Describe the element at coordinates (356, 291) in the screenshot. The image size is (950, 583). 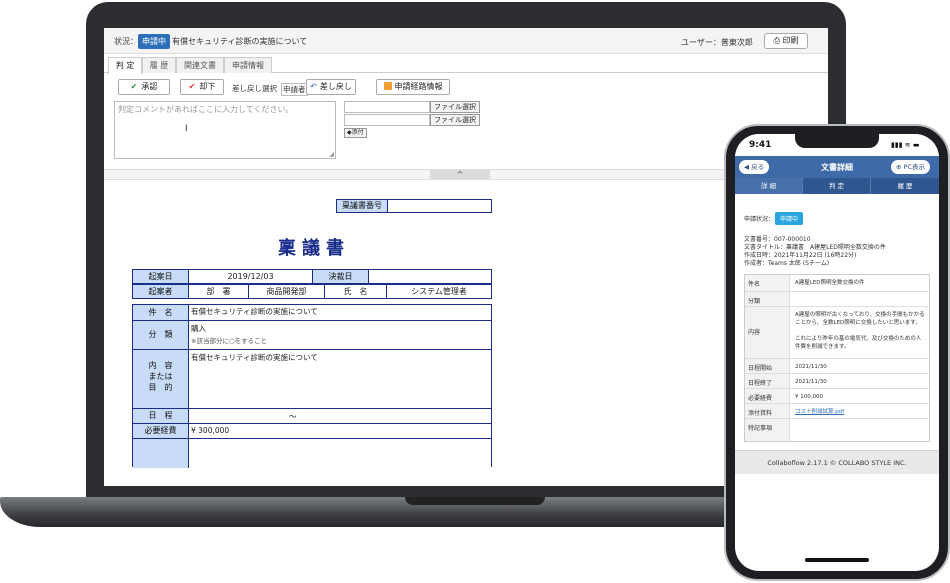
I see `name-label: 氏 名` at that location.